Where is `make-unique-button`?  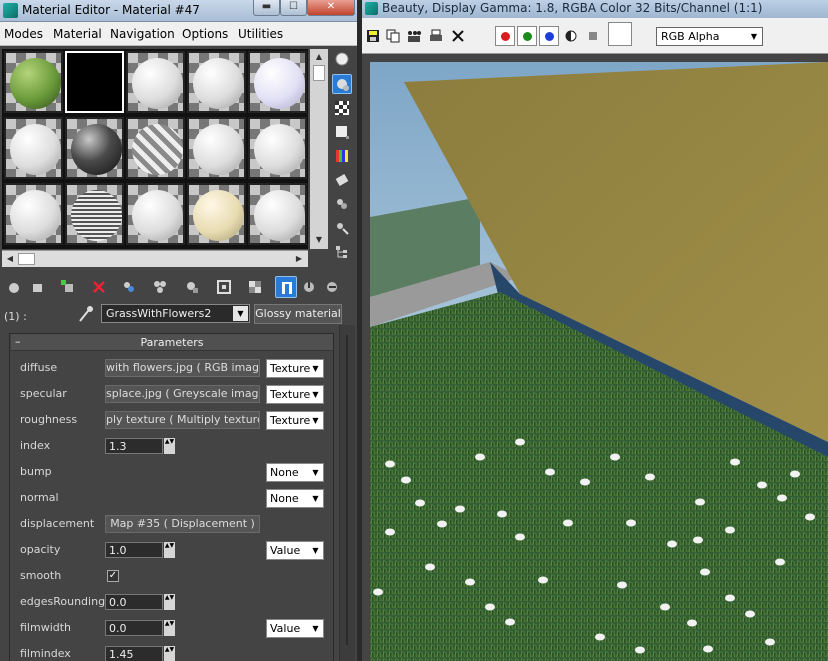
make-unique-button is located at coordinates (160, 287).